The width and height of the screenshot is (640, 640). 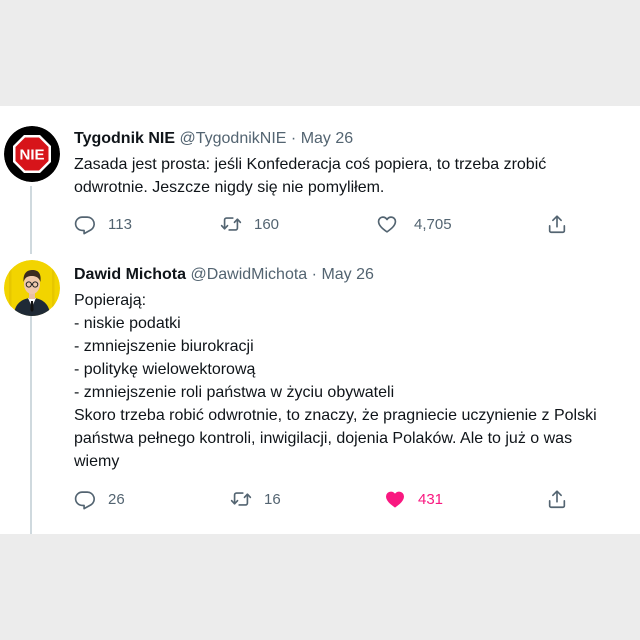 I want to click on display-name: Dawid Michota, so click(x=130, y=274).